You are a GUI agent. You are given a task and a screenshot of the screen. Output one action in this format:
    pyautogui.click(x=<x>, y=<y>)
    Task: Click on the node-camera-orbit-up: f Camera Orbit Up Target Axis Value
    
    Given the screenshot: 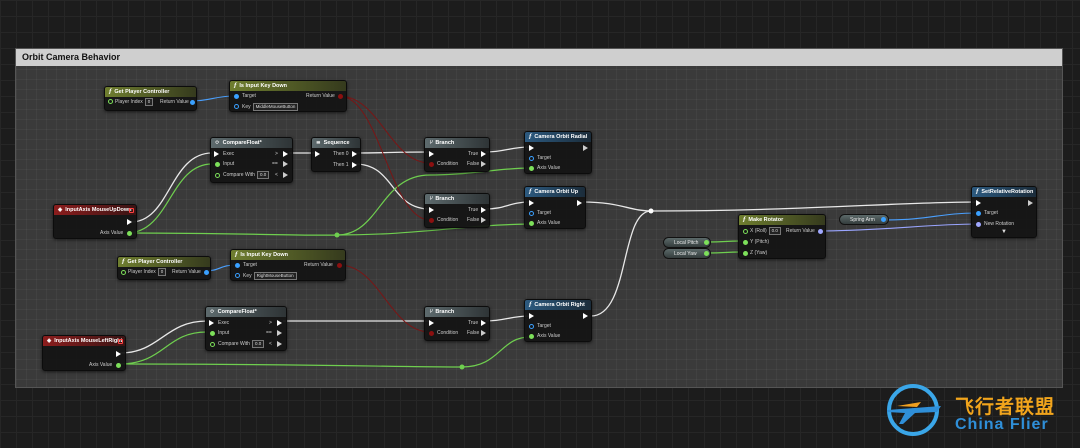 What is the action you would take?
    pyautogui.click(x=555, y=207)
    